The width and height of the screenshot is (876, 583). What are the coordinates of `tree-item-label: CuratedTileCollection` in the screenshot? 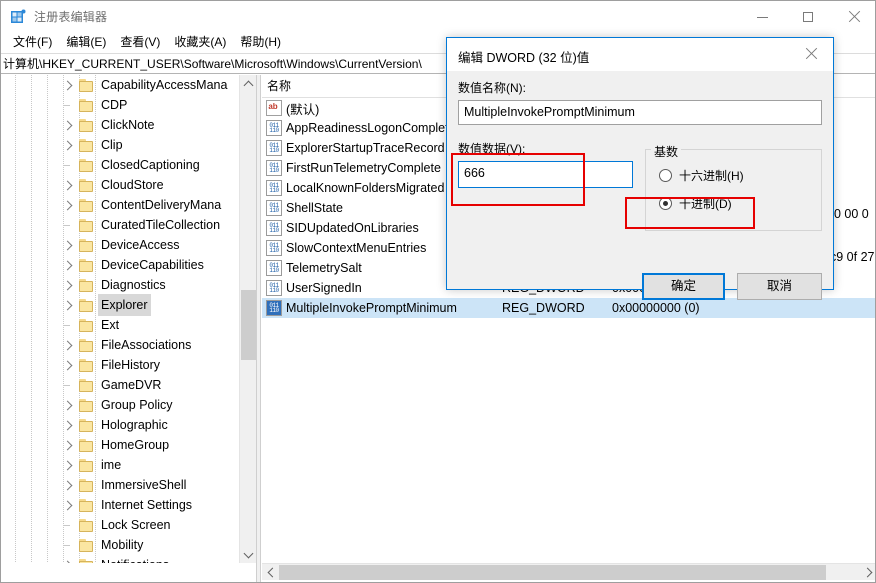 It's located at (161, 225).